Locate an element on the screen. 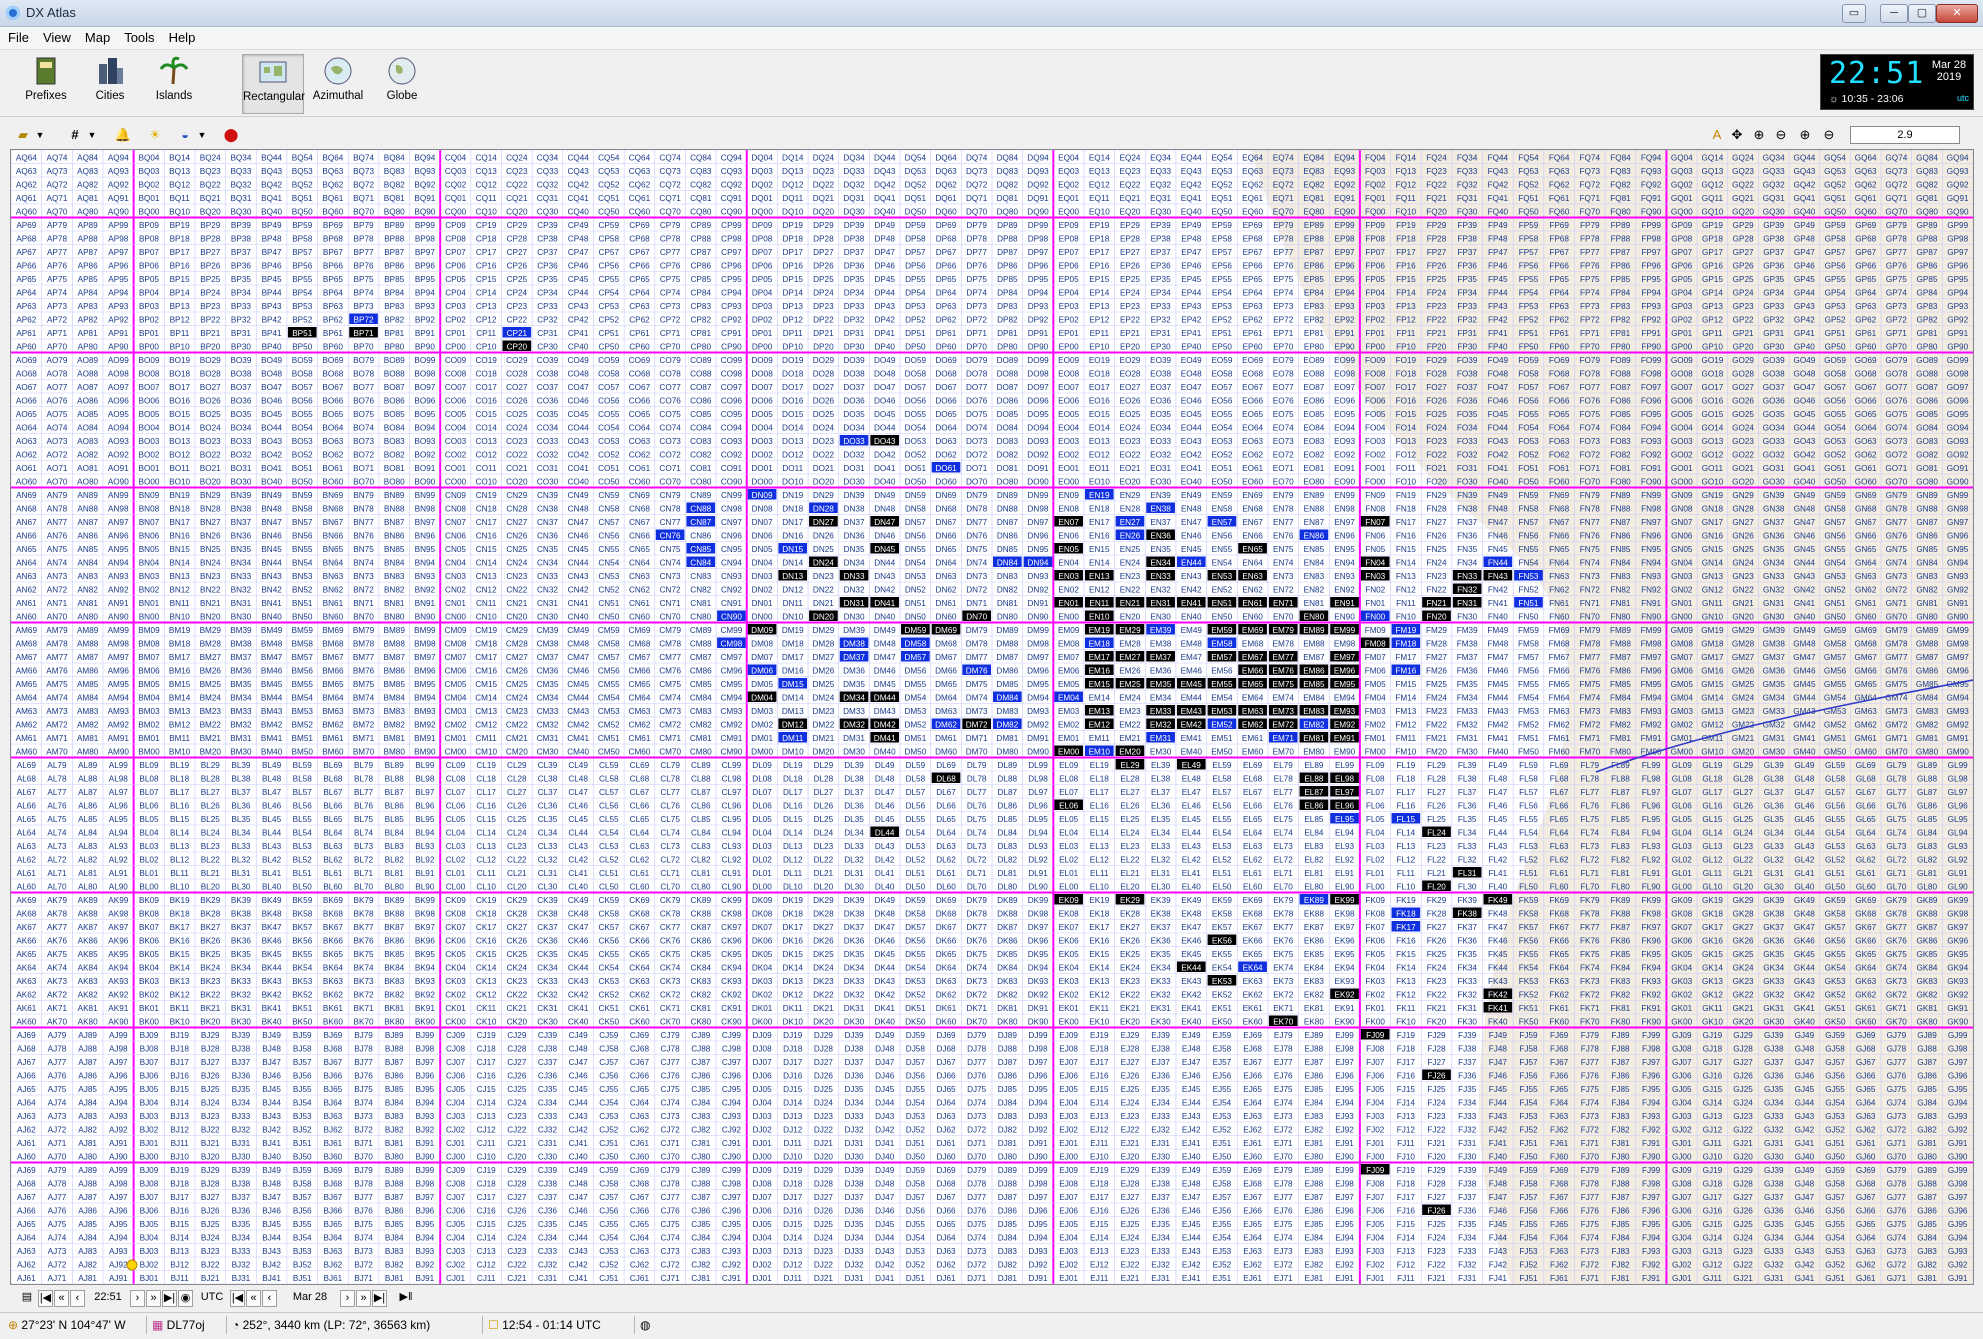  grid-square-label: FK41 is located at coordinates (1498, 1008).